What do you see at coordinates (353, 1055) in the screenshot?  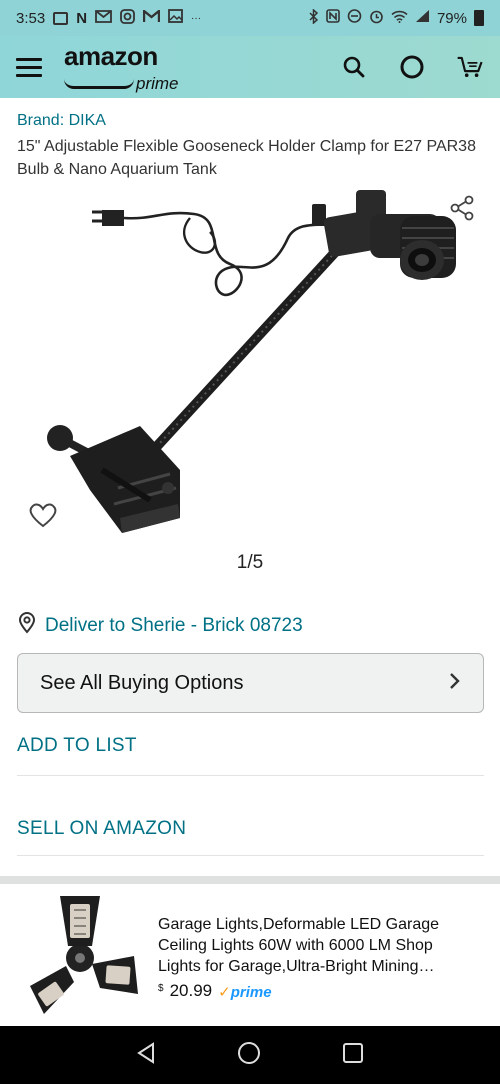 I see `recent-apps-icon` at bounding box center [353, 1055].